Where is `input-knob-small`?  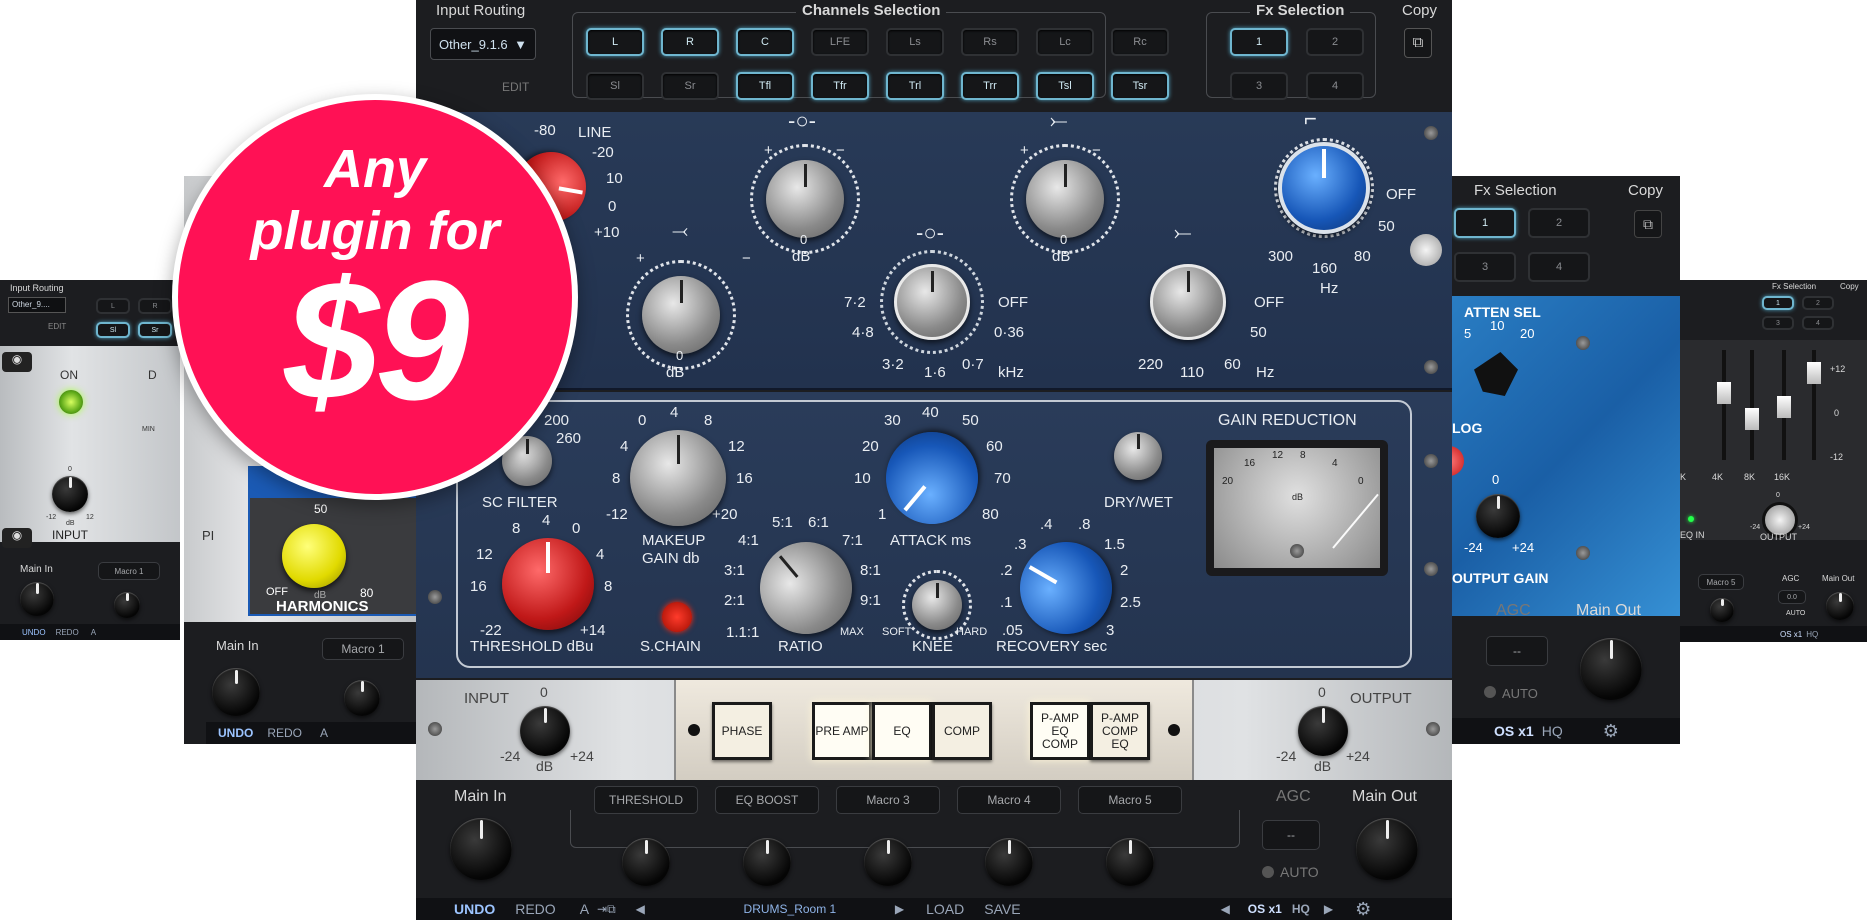
input-knob-small is located at coordinates (70, 494).